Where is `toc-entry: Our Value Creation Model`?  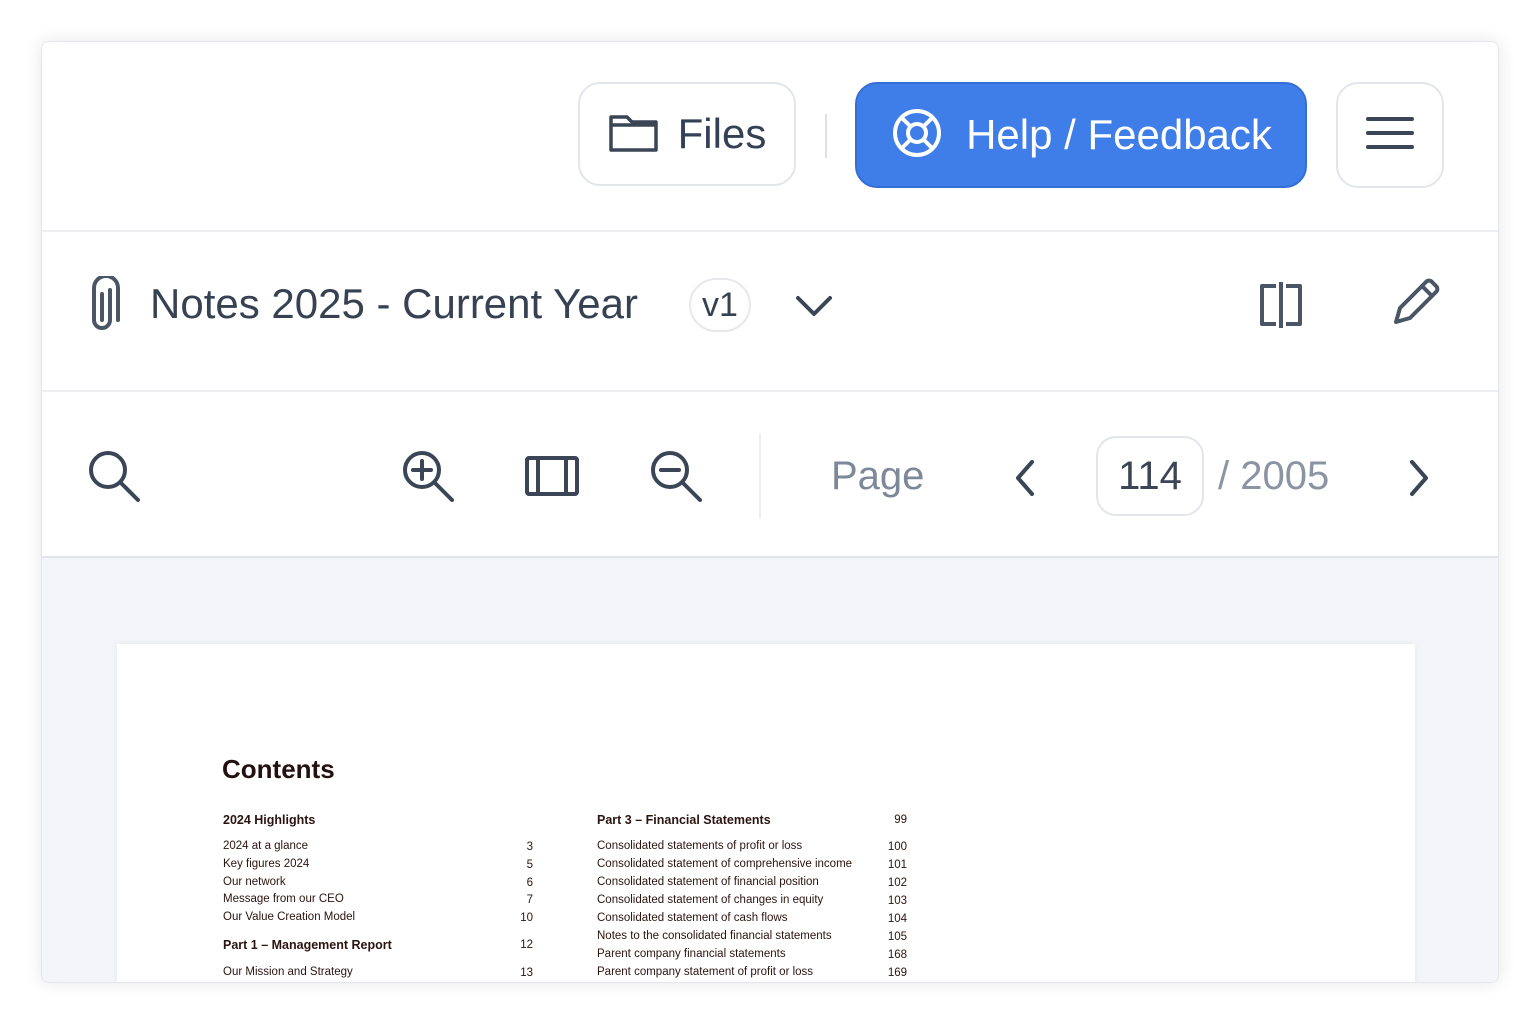
toc-entry: Our Value Creation Model is located at coordinates (289, 917).